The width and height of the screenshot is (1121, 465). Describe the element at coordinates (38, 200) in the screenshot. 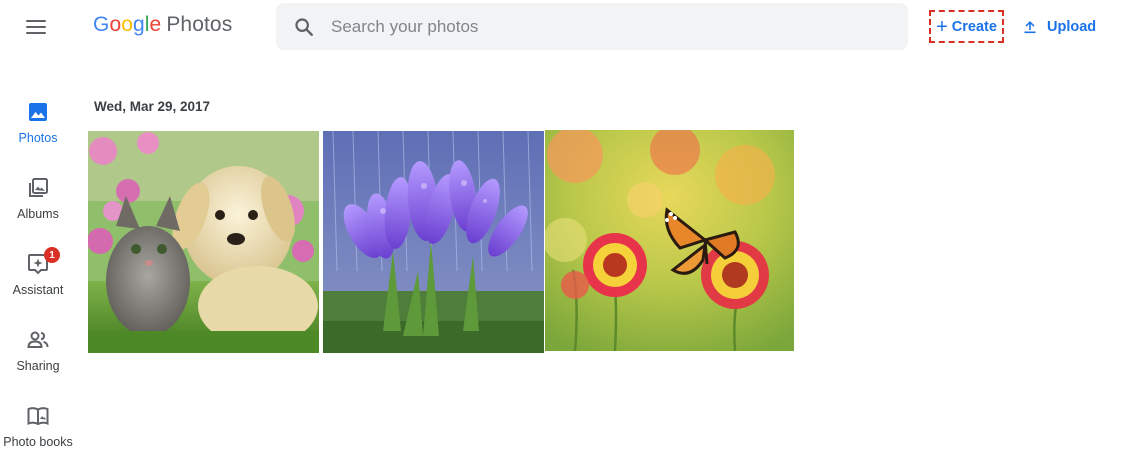

I see `sidebar-item-albums: Albums` at that location.